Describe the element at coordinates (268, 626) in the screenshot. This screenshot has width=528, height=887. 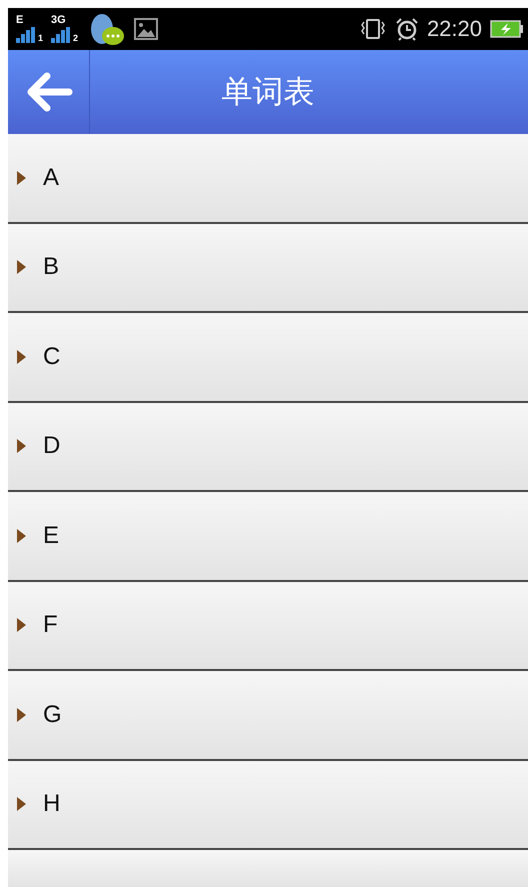
I see `list-item: F` at that location.